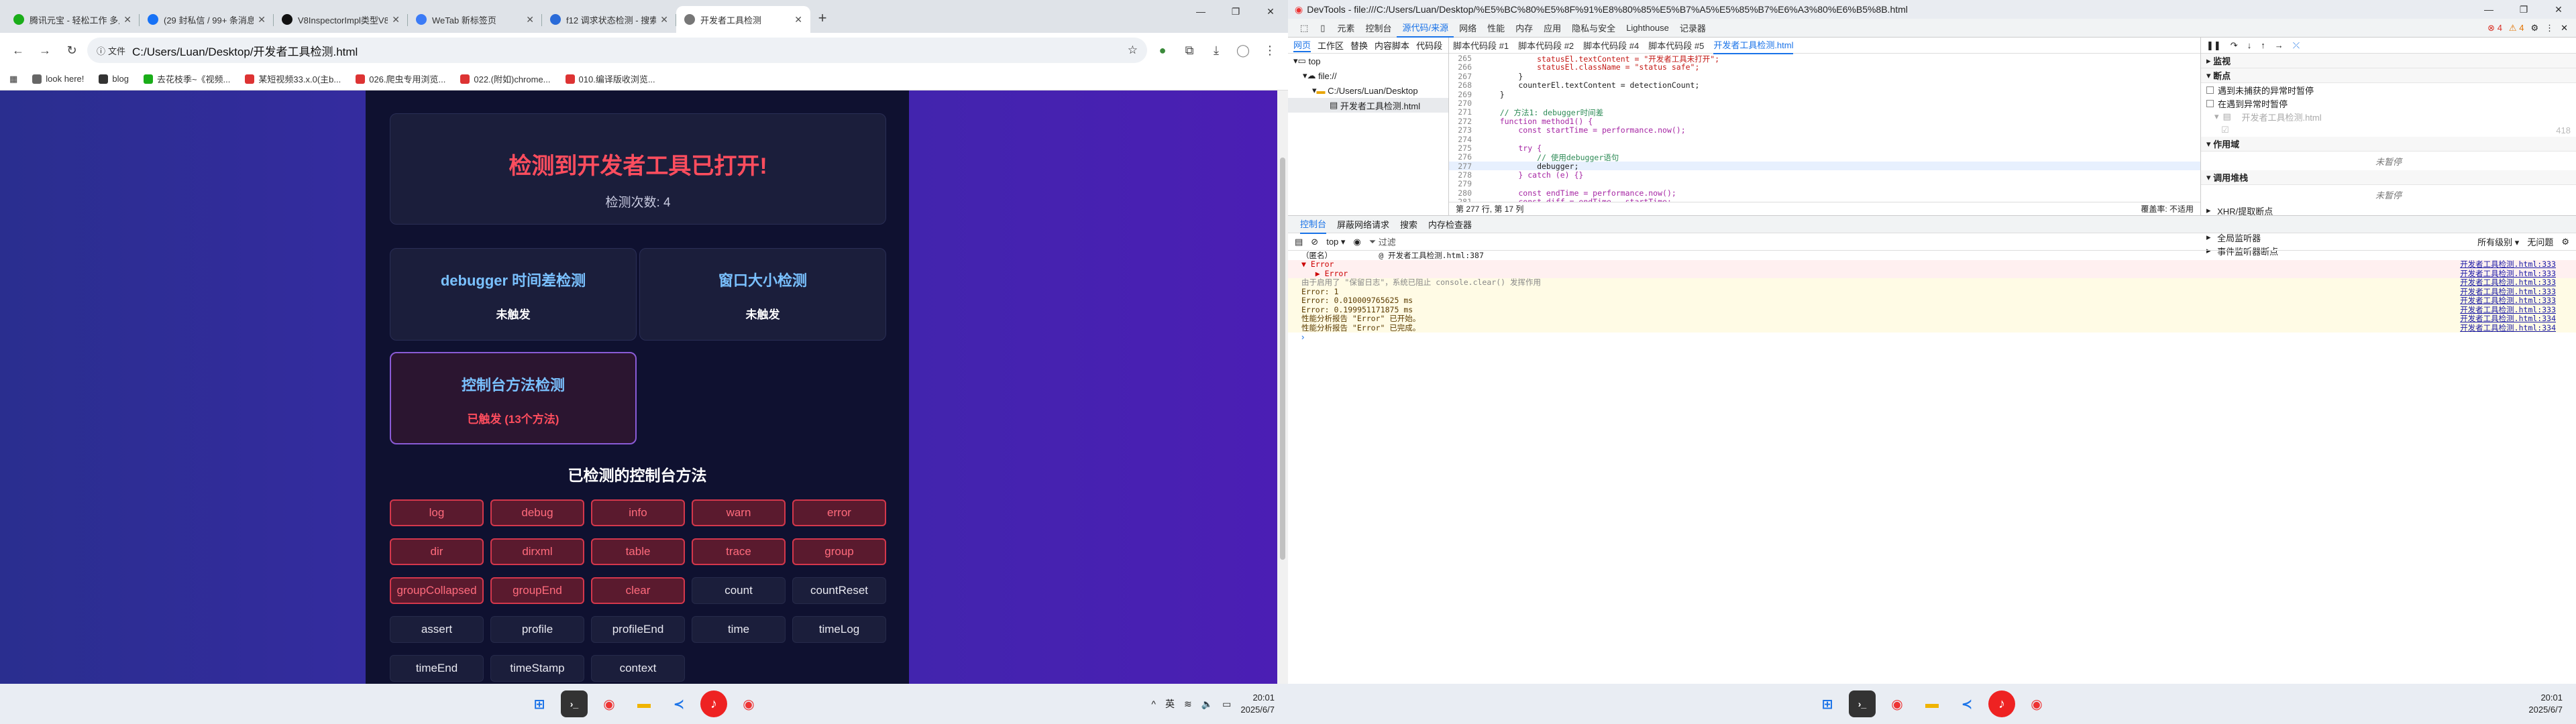 The width and height of the screenshot is (2576, 724). I want to click on ime-indicator: 英, so click(1170, 704).